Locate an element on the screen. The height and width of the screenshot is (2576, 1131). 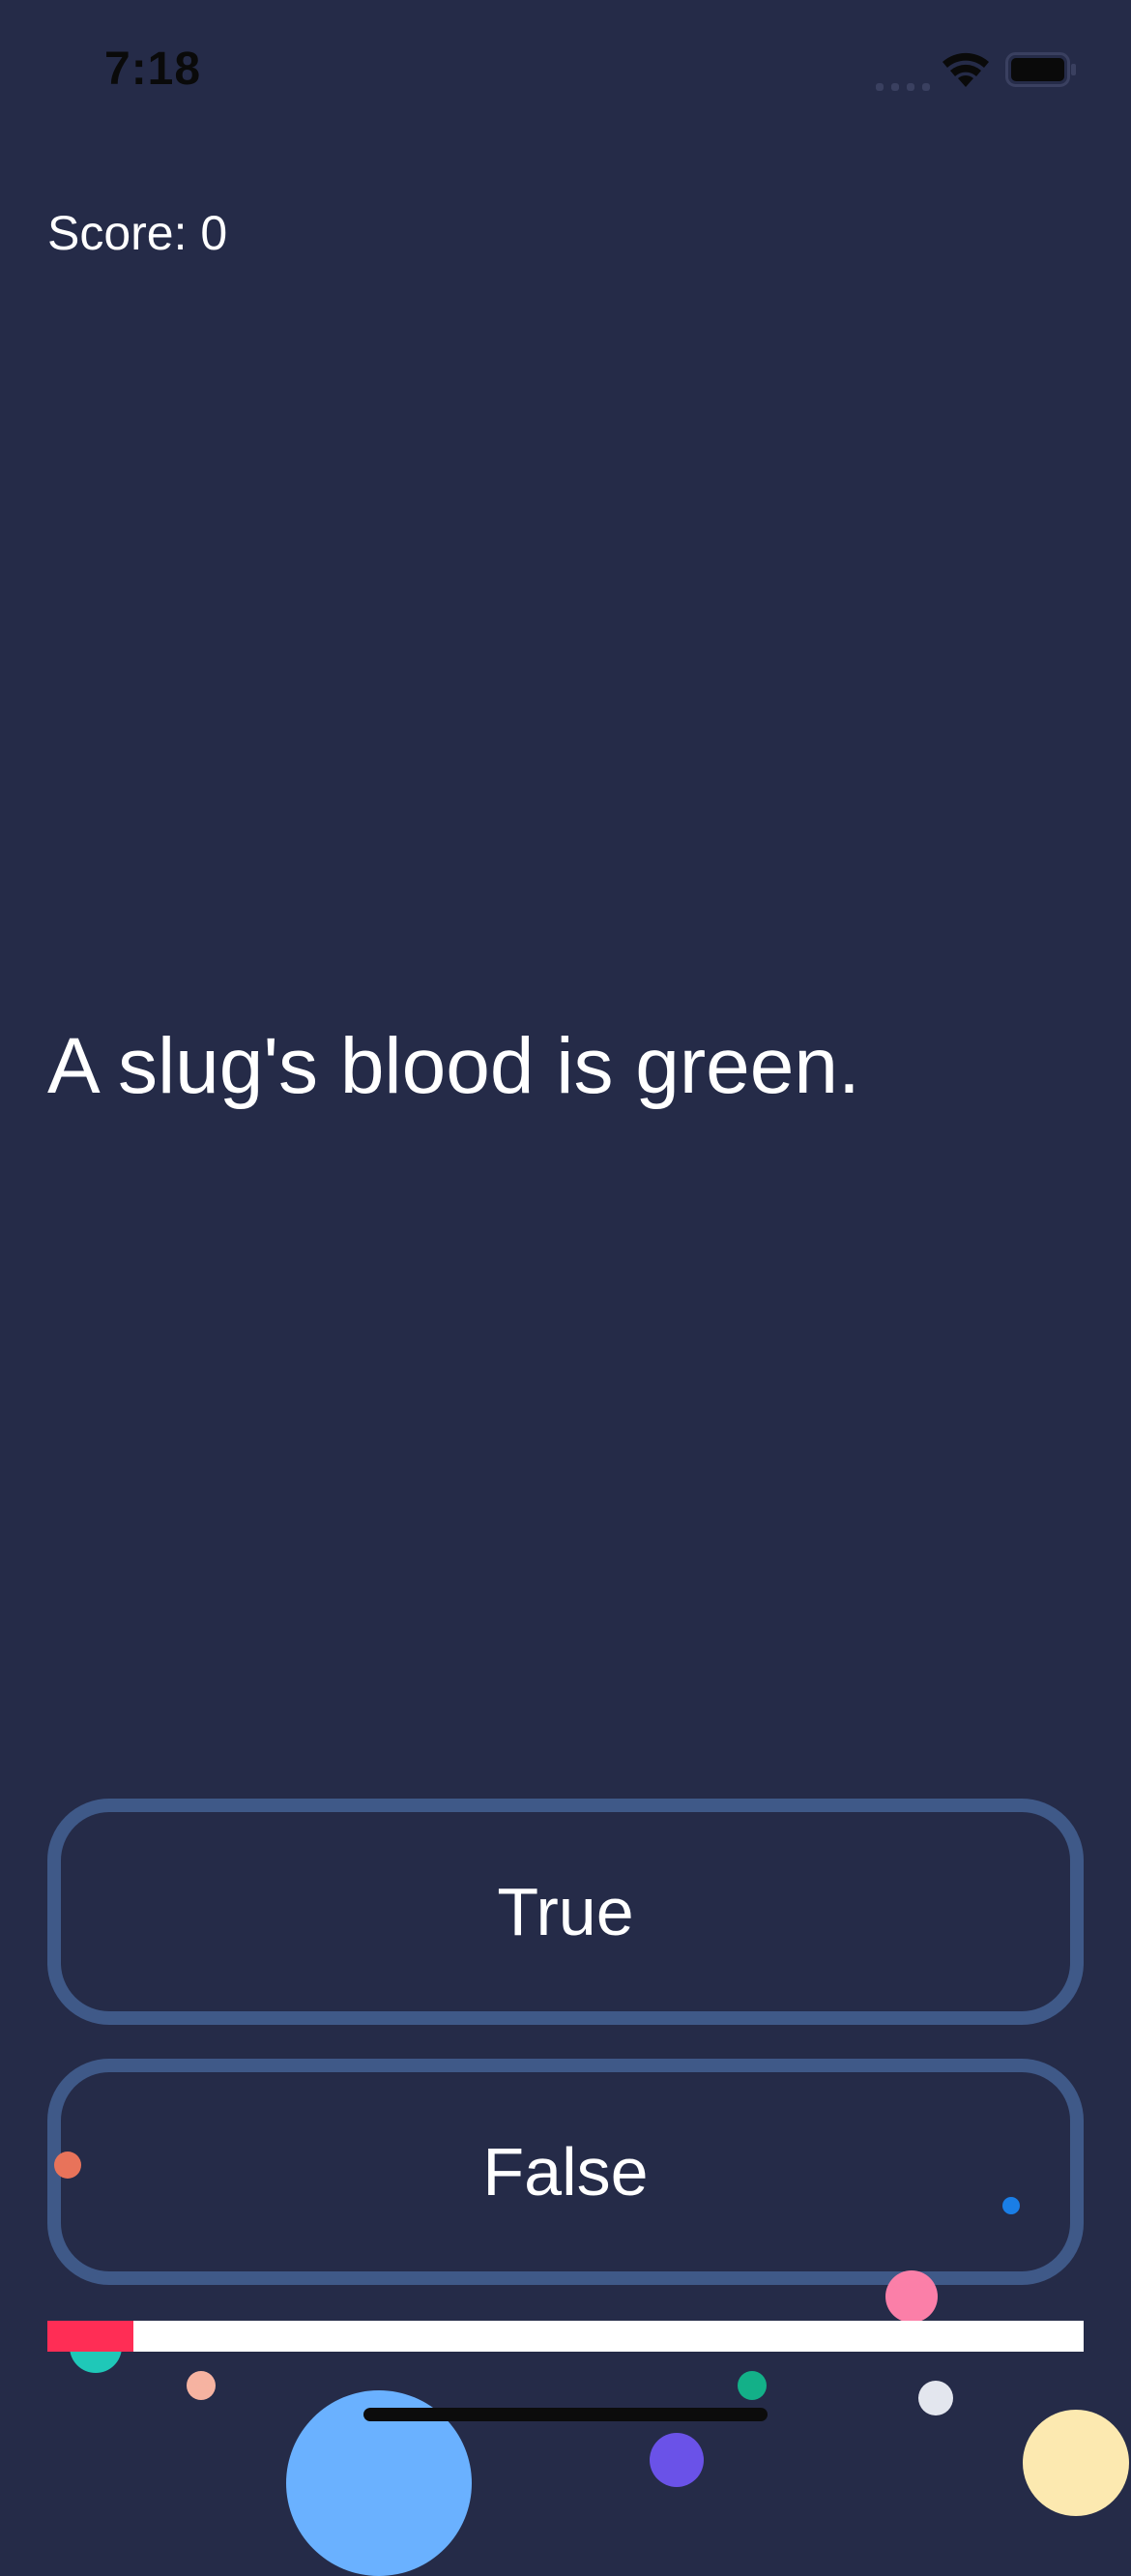
question-text: A slug's blood is green. is located at coordinates (454, 1066).